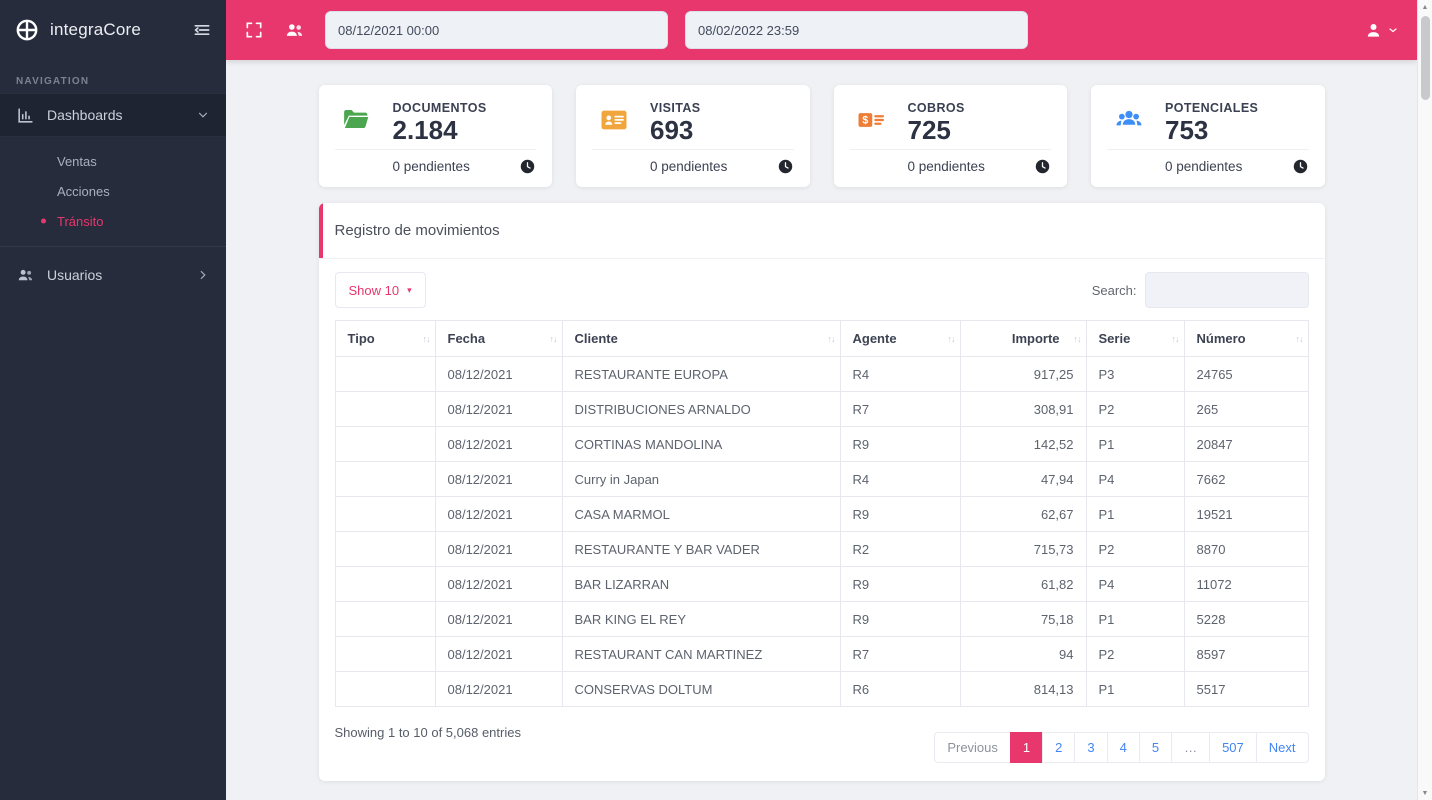 This screenshot has width=1432, height=800. What do you see at coordinates (113, 30) in the screenshot?
I see `sidebar-header: integraCore` at bounding box center [113, 30].